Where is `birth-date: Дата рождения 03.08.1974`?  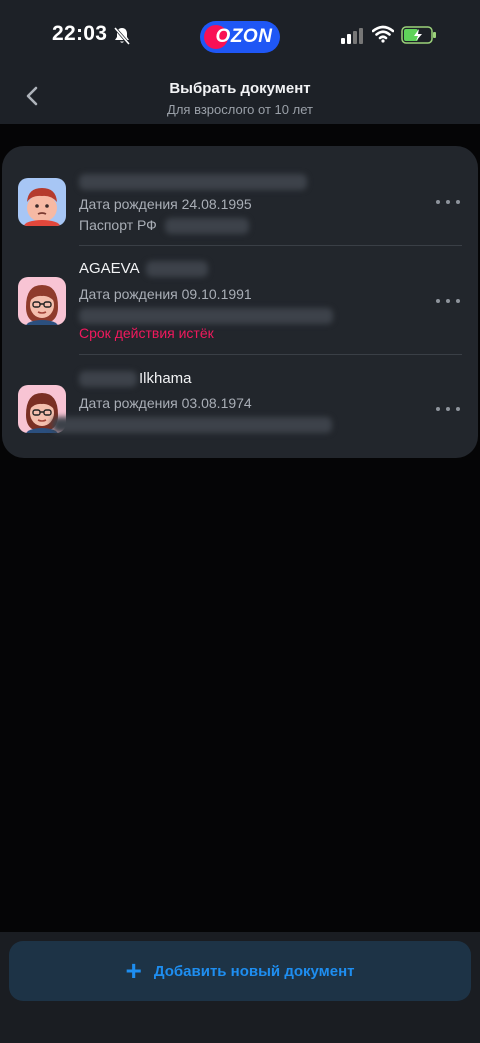
birth-date: Дата рождения 03.08.1974 is located at coordinates (165, 403).